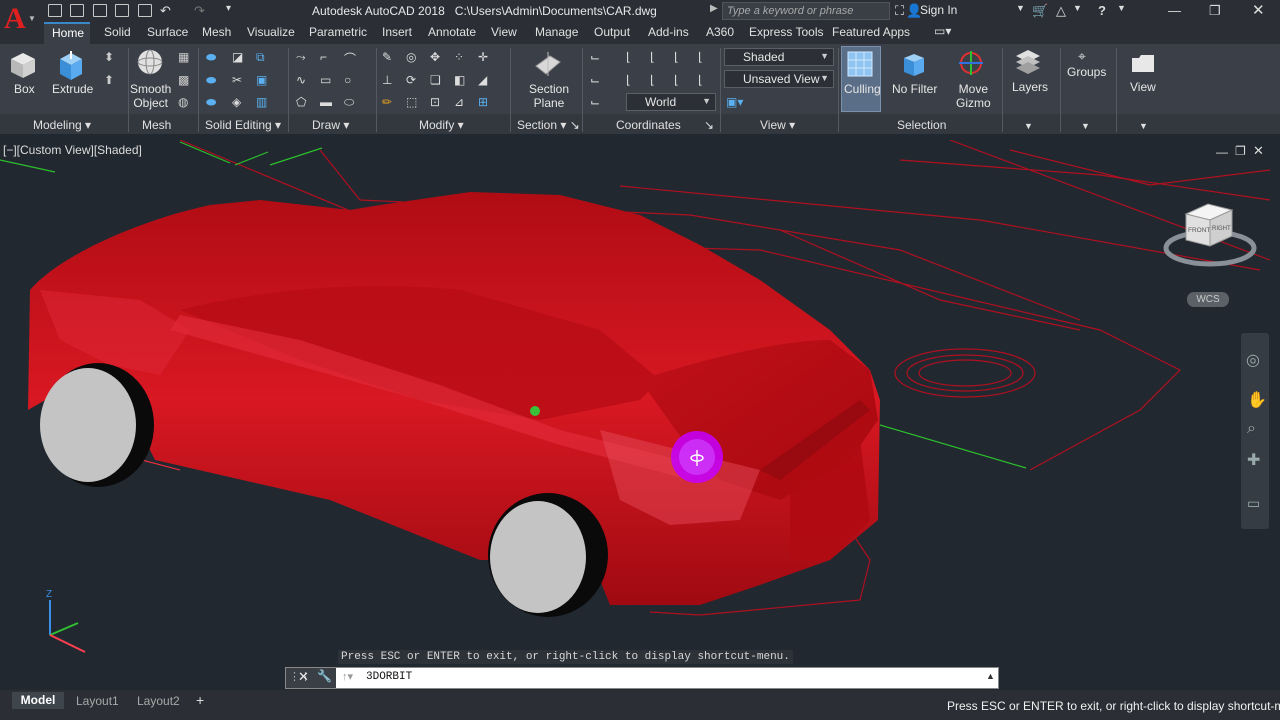 The image size is (1280, 720). What do you see at coordinates (338, 32) in the screenshot?
I see `tab-parametric: Parametric` at bounding box center [338, 32].